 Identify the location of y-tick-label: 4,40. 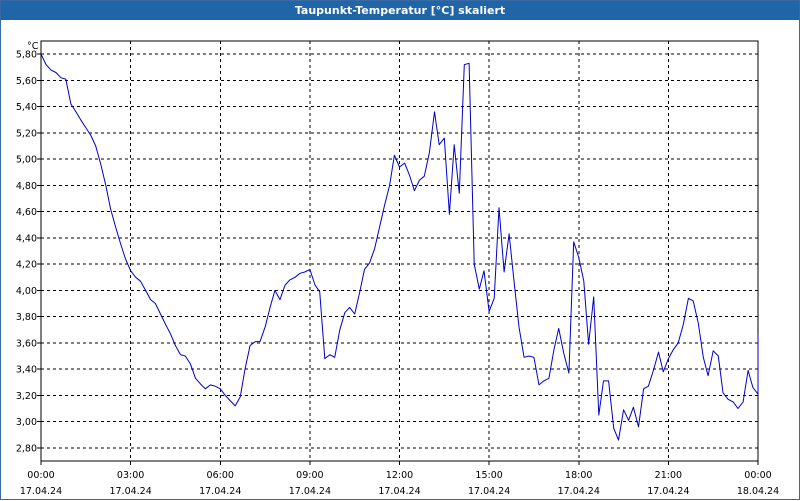
(26, 238).